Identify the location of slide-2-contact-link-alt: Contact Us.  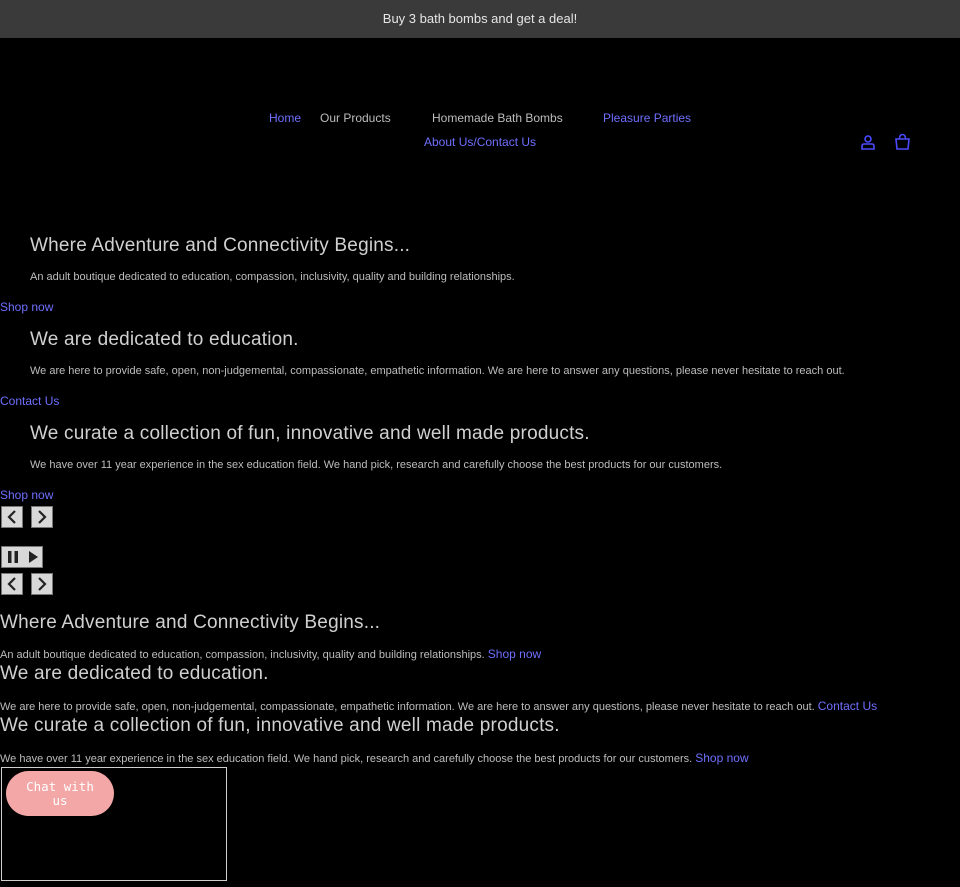
(847, 706).